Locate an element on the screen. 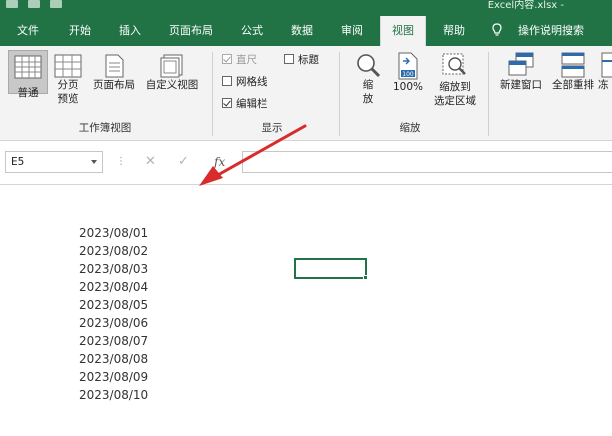 The width and height of the screenshot is (612, 436). new-window-label: 新建窗口 is located at coordinates (521, 85).